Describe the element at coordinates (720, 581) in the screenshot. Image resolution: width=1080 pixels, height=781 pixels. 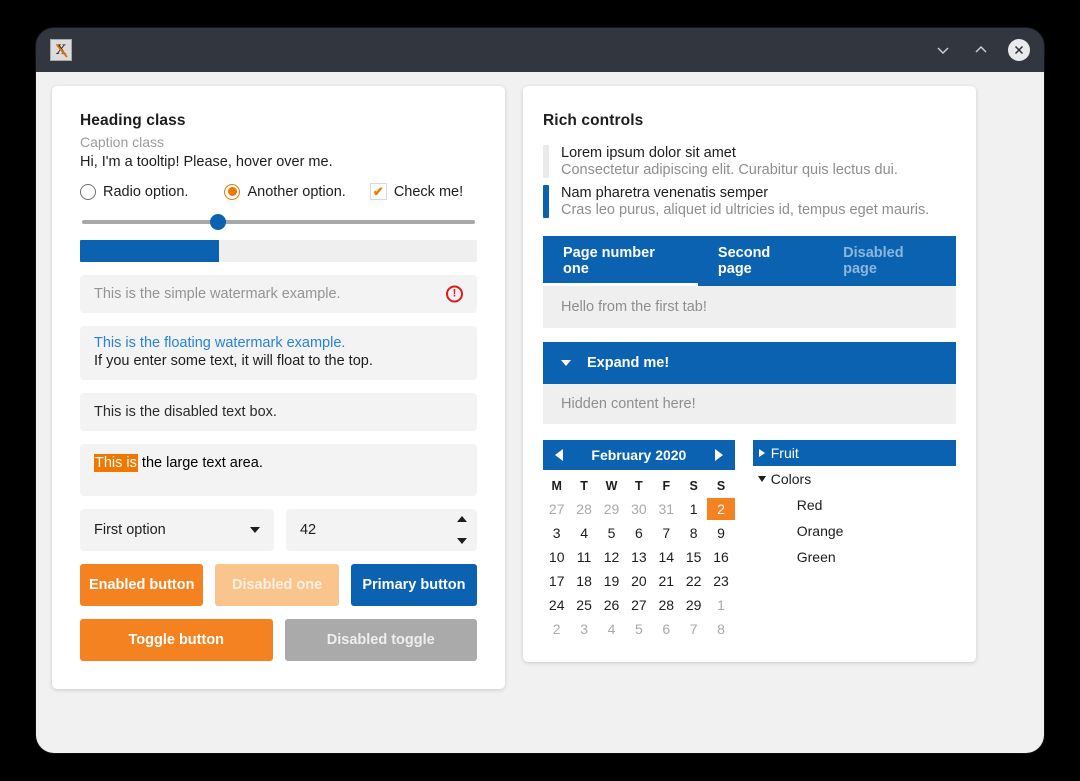
I see `calendar-day: 23` at that location.